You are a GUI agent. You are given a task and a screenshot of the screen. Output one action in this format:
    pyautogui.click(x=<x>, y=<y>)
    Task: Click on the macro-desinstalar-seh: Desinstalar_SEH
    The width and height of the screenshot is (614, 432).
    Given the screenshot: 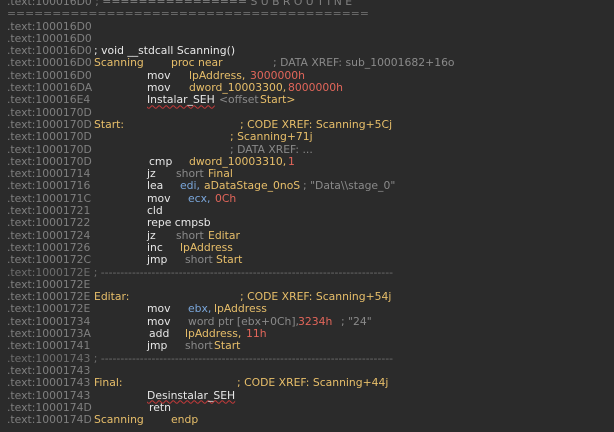 What is the action you would take?
    pyautogui.click(x=191, y=395)
    